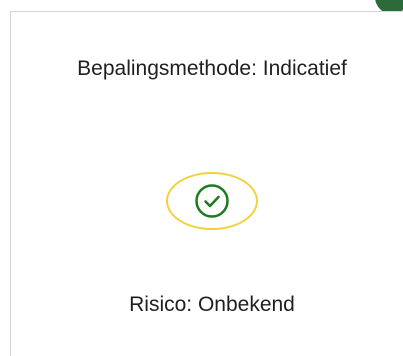 The width and height of the screenshot is (403, 356). I want to click on check-circle-icon, so click(212, 201).